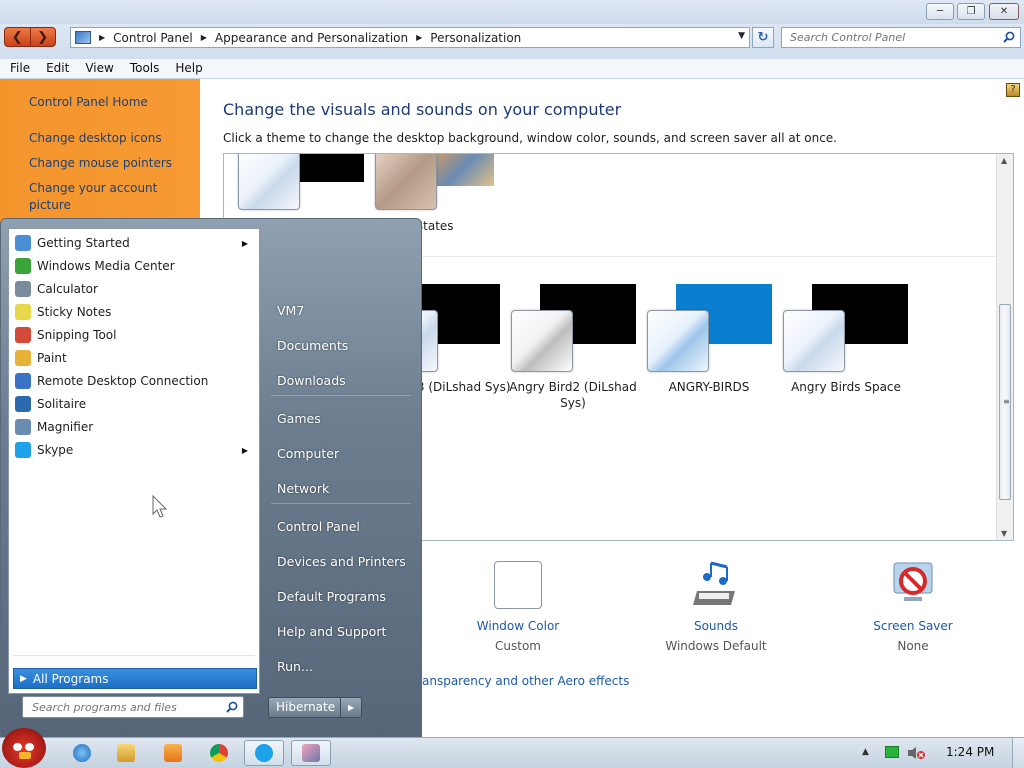 The height and width of the screenshot is (768, 1024). I want to click on help-icon: ?, so click(1013, 90).